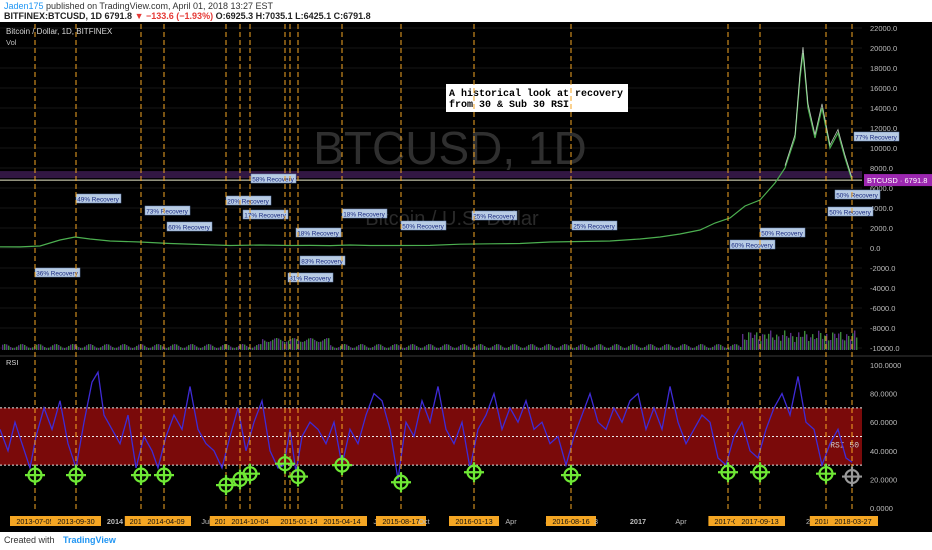  What do you see at coordinates (681, 521) in the screenshot?
I see `date-label-text: Apr` at bounding box center [681, 521].